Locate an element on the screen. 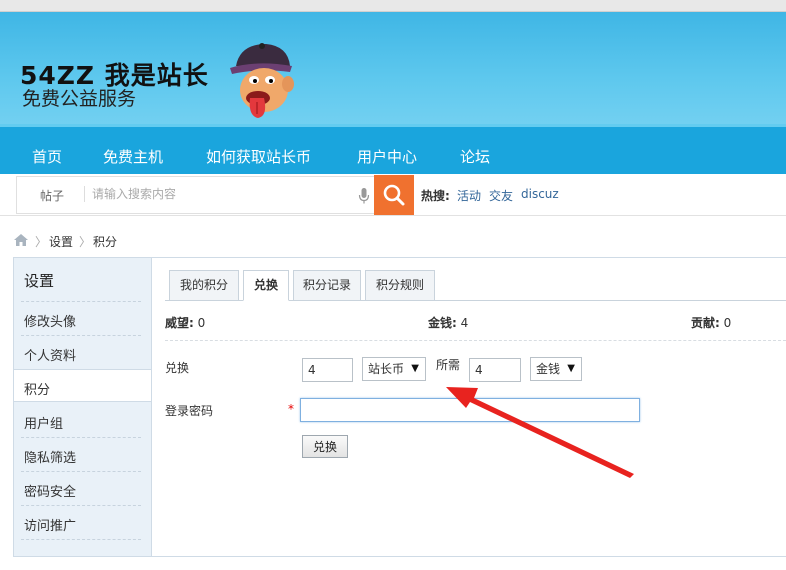  mascot-logo-icon is located at coordinates (262, 80).